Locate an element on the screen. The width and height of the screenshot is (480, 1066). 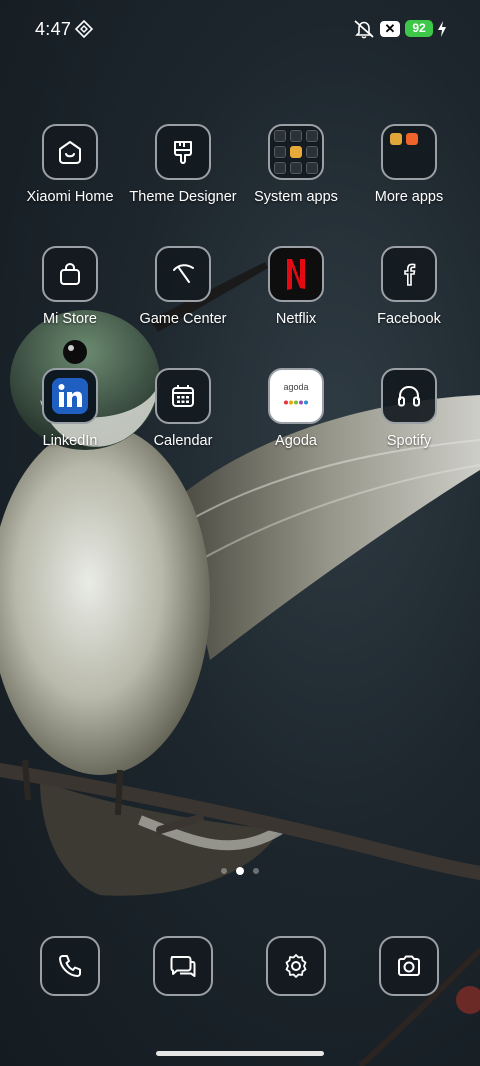
x-badge-icon: ✕ is located at coordinates (390, 29).